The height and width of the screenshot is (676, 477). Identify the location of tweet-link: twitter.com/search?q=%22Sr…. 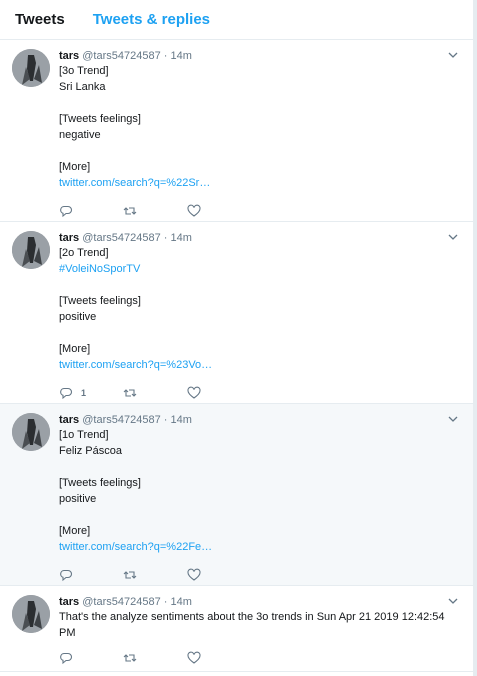
(260, 183).